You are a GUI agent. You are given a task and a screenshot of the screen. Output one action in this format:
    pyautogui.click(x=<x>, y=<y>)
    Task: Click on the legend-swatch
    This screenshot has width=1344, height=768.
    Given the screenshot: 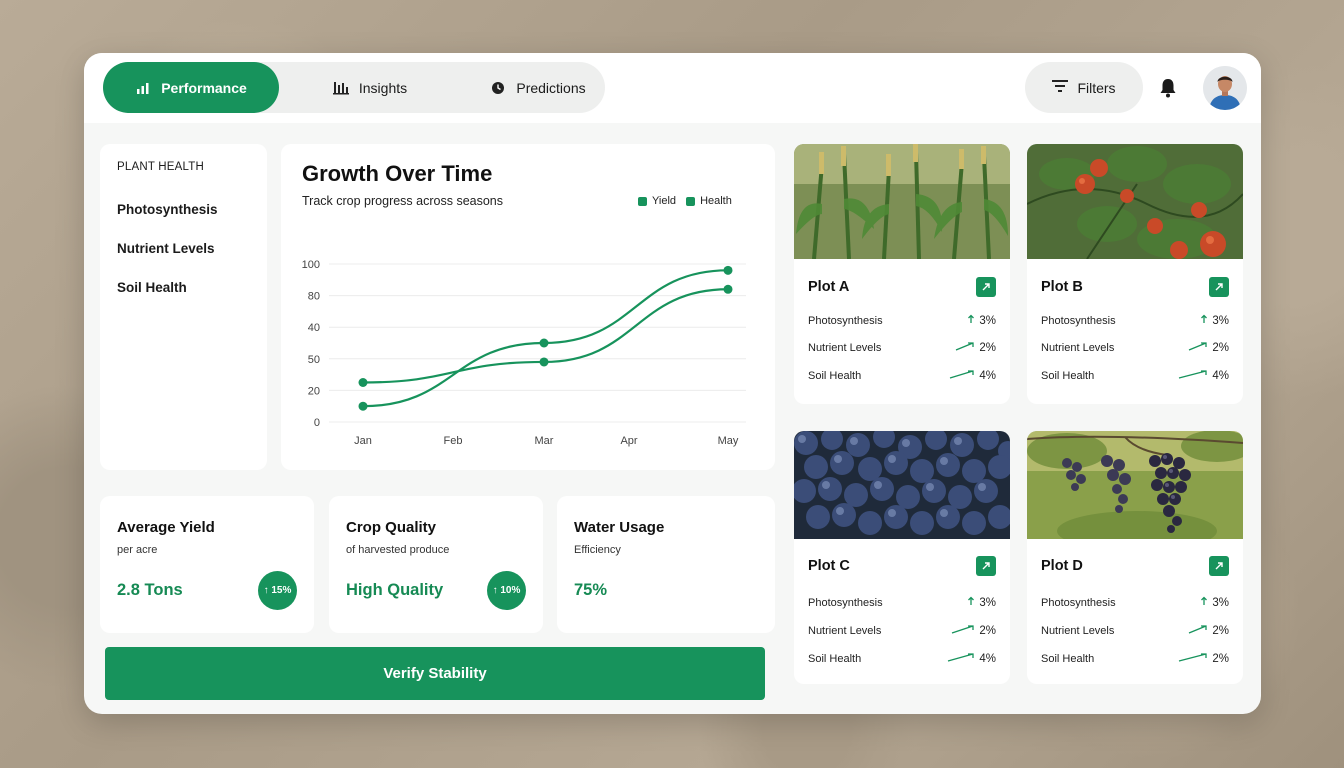 What is the action you would take?
    pyautogui.click(x=691, y=201)
    